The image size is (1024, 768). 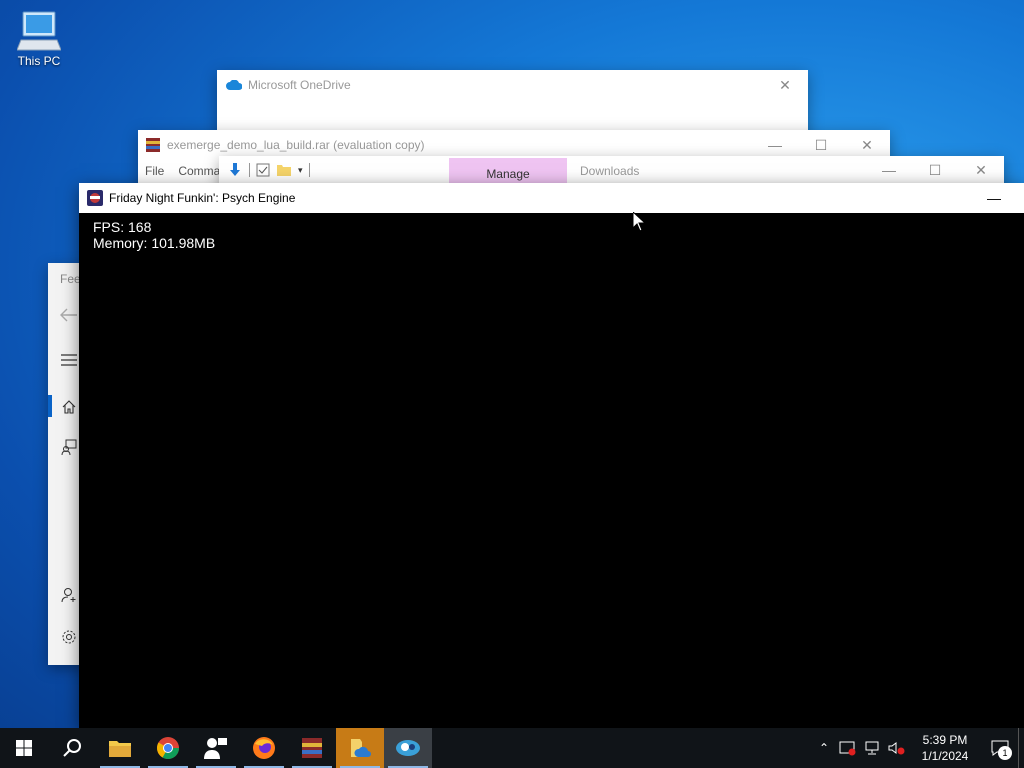 I want to click on onedrive-close-button: ✕, so click(x=785, y=85).